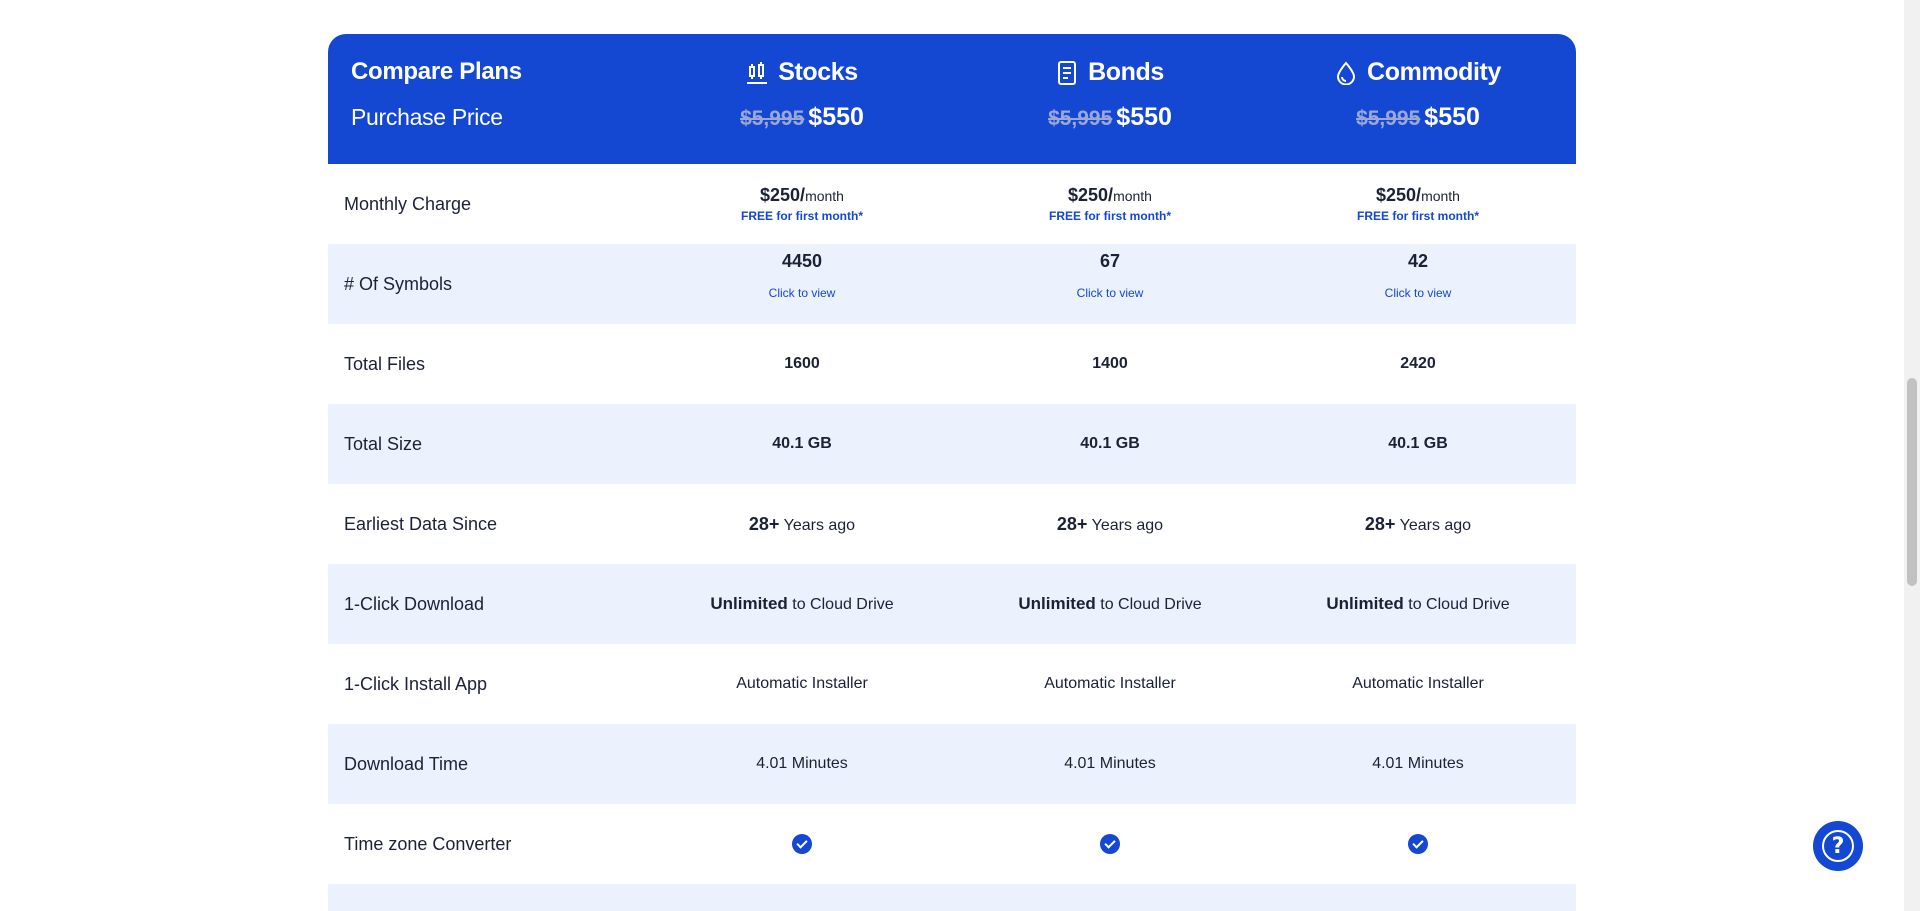 This screenshot has height=911, width=1920. Describe the element at coordinates (398, 283) in the screenshot. I see `row-label: # Of Symbols` at that location.